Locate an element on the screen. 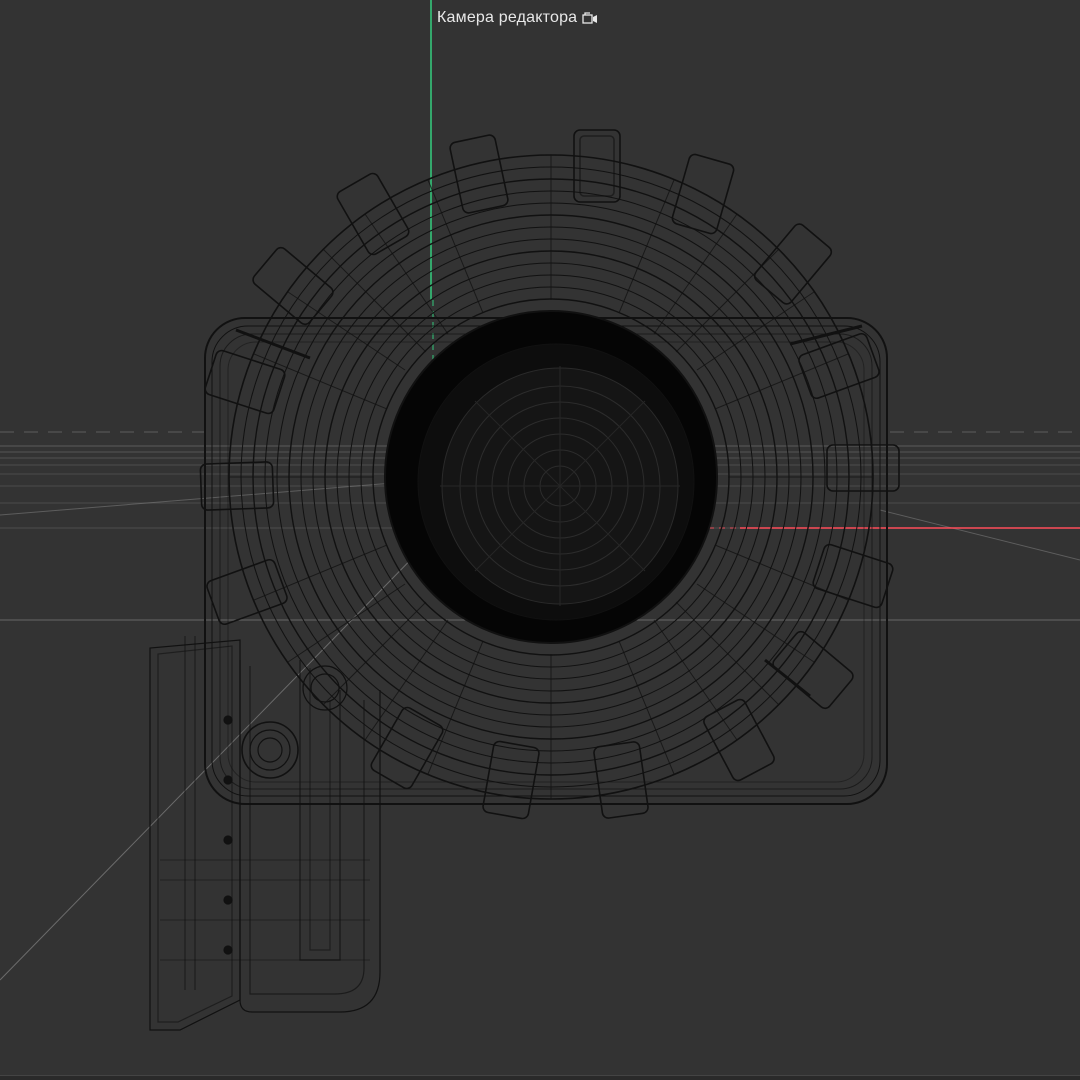 The height and width of the screenshot is (1080, 1080). viewport-bottom-border is located at coordinates (540, 1078).